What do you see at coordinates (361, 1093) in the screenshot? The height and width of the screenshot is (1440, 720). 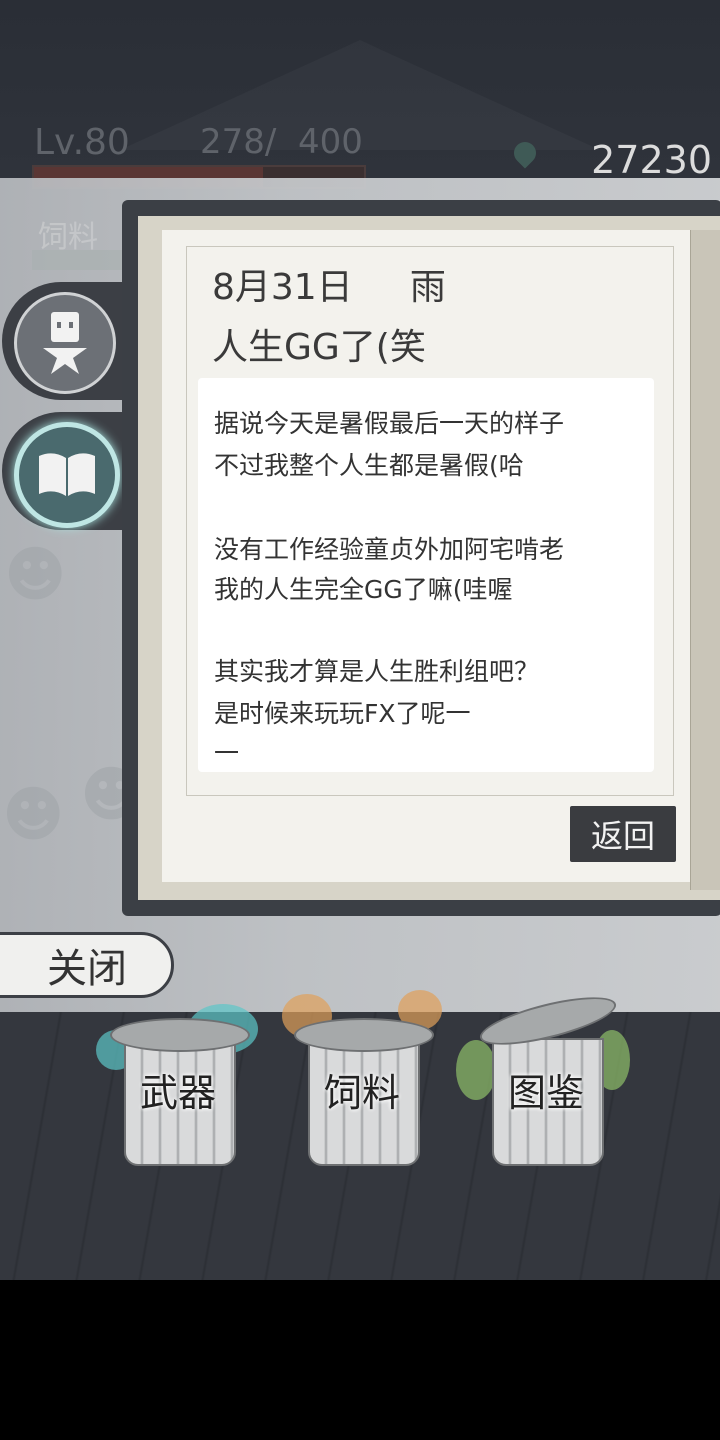 I see `feed-can-label: 饲料` at bounding box center [361, 1093].